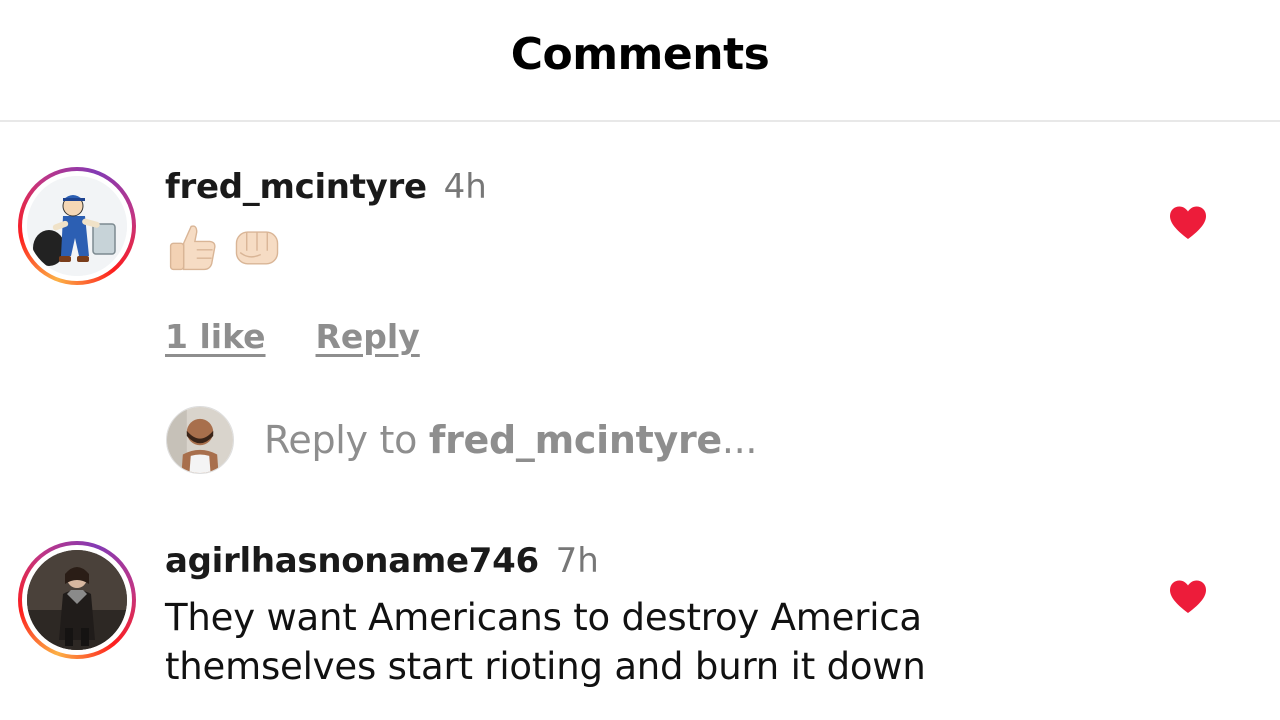 Image resolution: width=1280 pixels, height=720 pixels. I want to click on comment-timestamp: 7h, so click(577, 561).